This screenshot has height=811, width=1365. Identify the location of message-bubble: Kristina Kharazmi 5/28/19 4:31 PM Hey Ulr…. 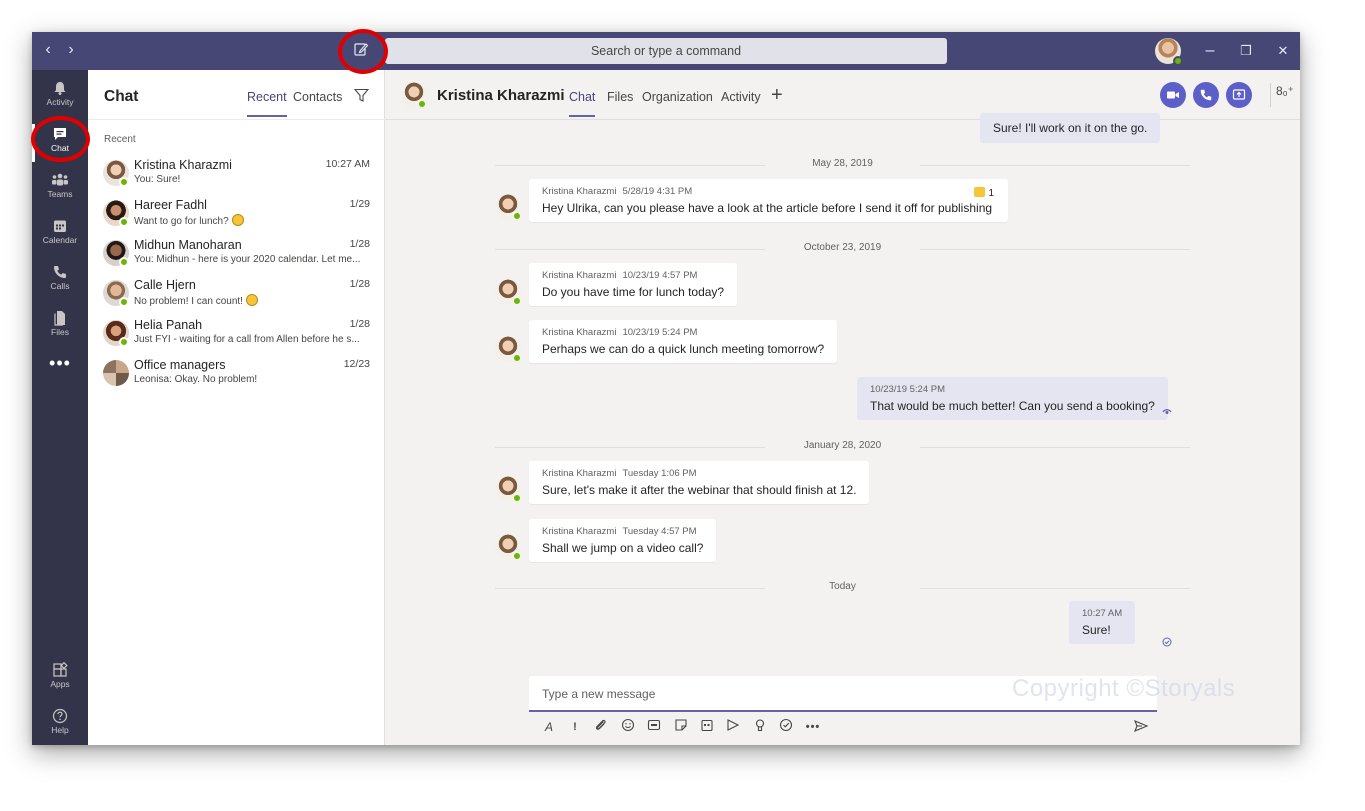
(768, 200).